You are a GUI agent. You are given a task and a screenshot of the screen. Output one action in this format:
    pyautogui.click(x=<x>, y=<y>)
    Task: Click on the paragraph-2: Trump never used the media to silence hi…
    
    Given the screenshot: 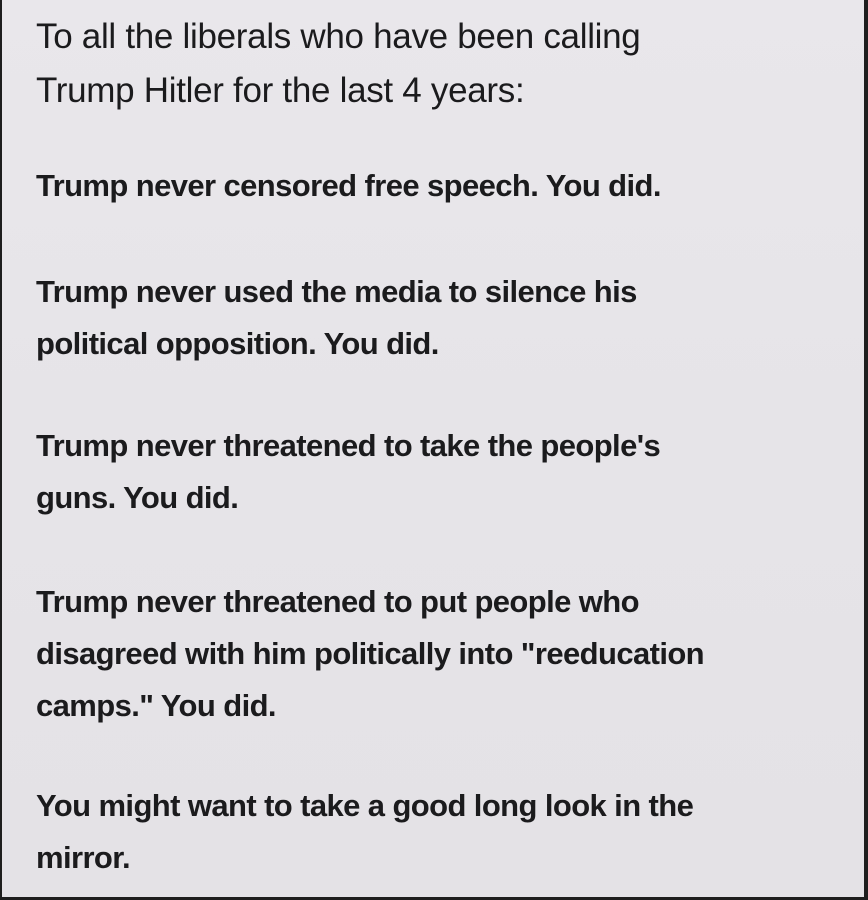 What is the action you would take?
    pyautogui.click(x=336, y=317)
    